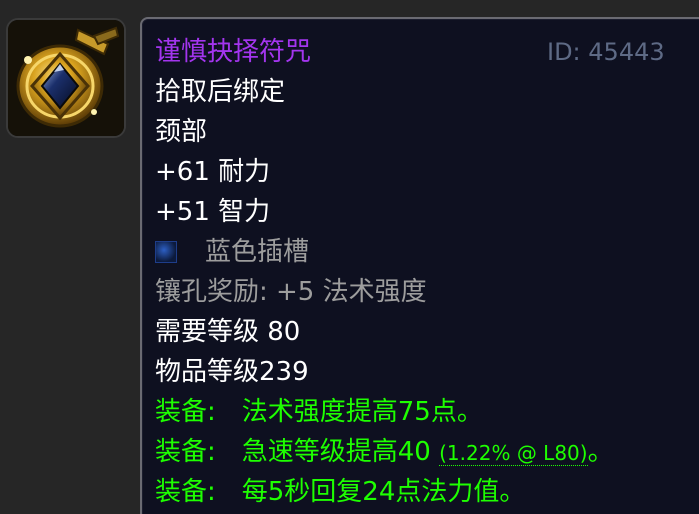  I want to click on item-name: 谨慎抉择符咒, so click(233, 52).